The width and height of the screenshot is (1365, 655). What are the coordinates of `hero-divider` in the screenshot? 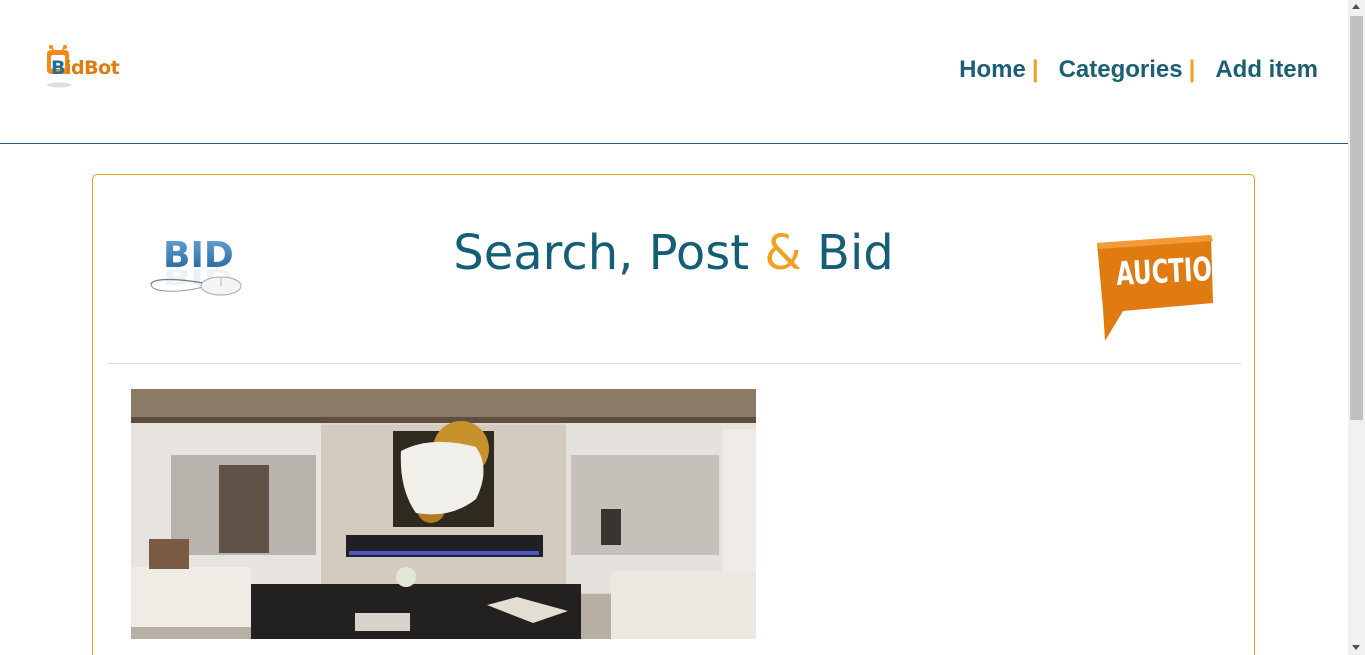 It's located at (674, 363).